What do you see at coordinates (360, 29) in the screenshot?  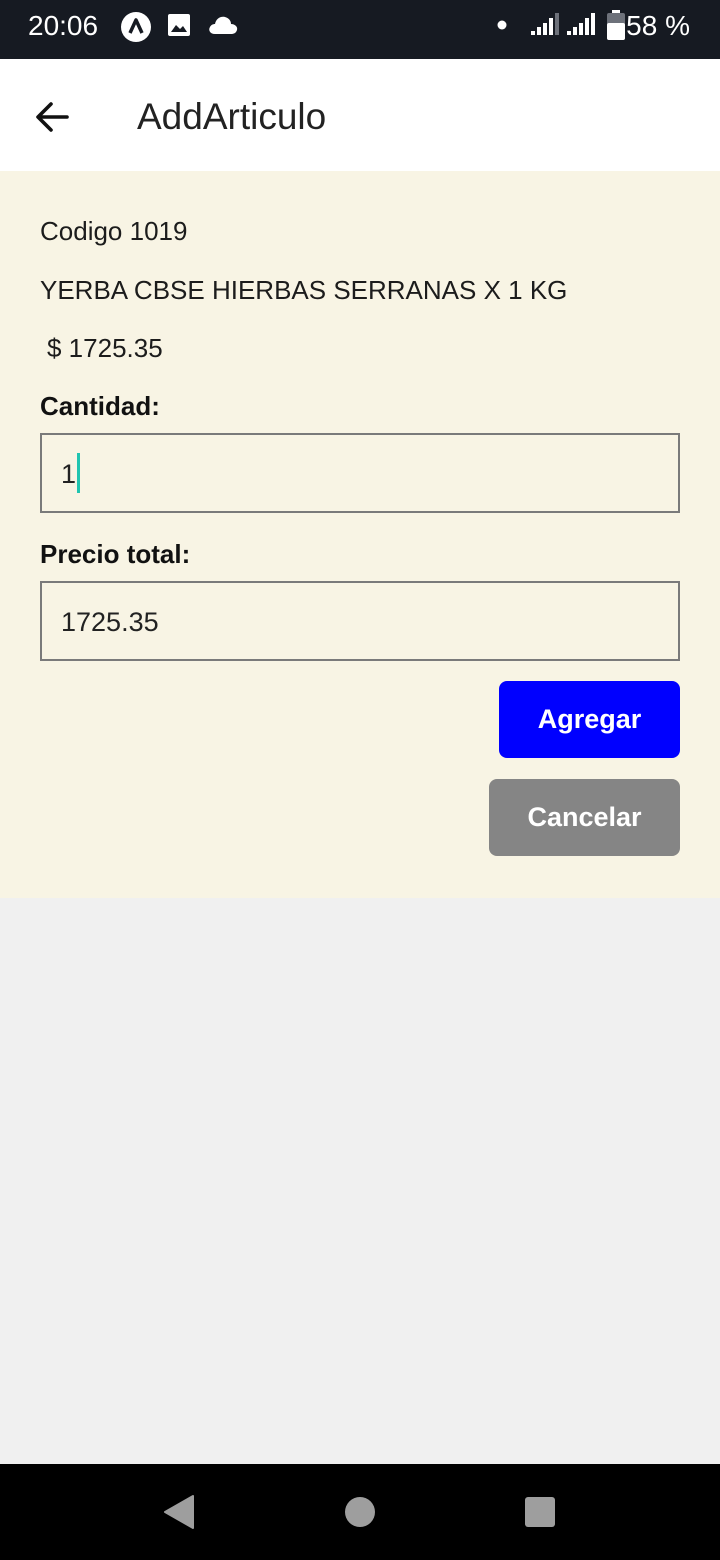 I see `status-bar: 20:06 58 %` at bounding box center [360, 29].